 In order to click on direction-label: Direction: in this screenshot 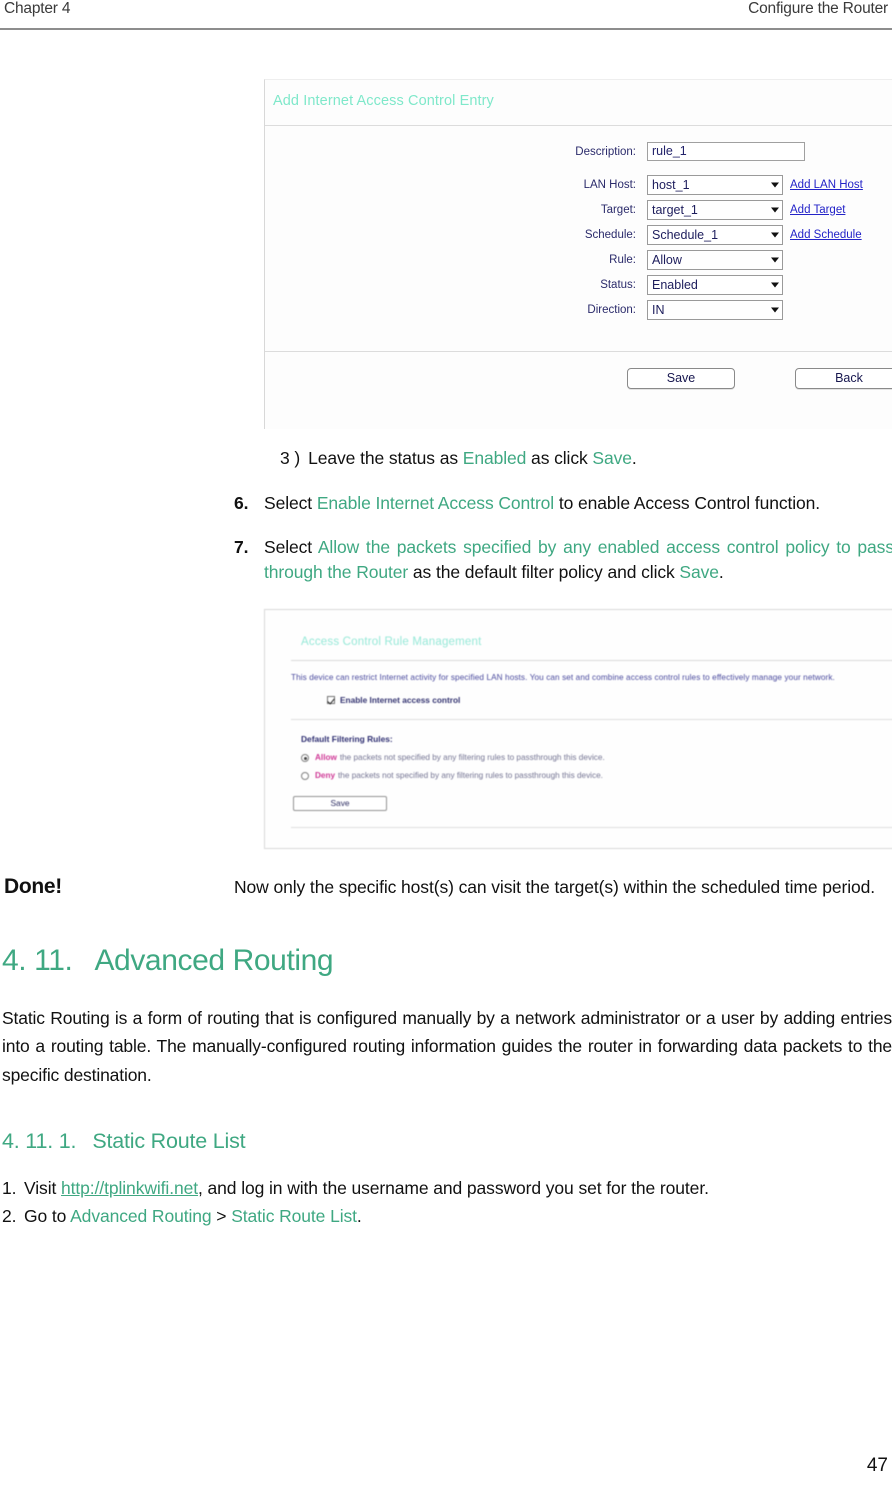, I will do `click(611, 310)`.